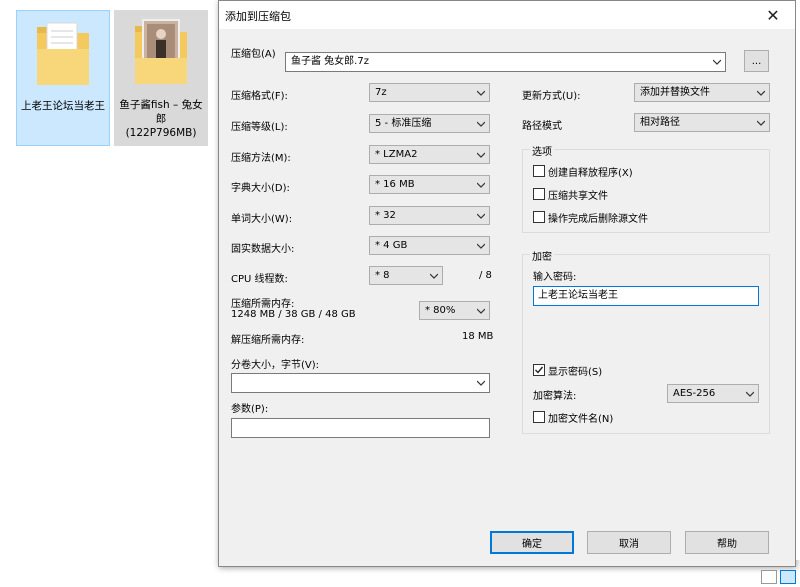 Image resolution: width=800 pixels, height=587 pixels. Describe the element at coordinates (330, 61) in the screenshot. I see `archive-name-value: 鱼子酱 兔女郎.7z` at that location.